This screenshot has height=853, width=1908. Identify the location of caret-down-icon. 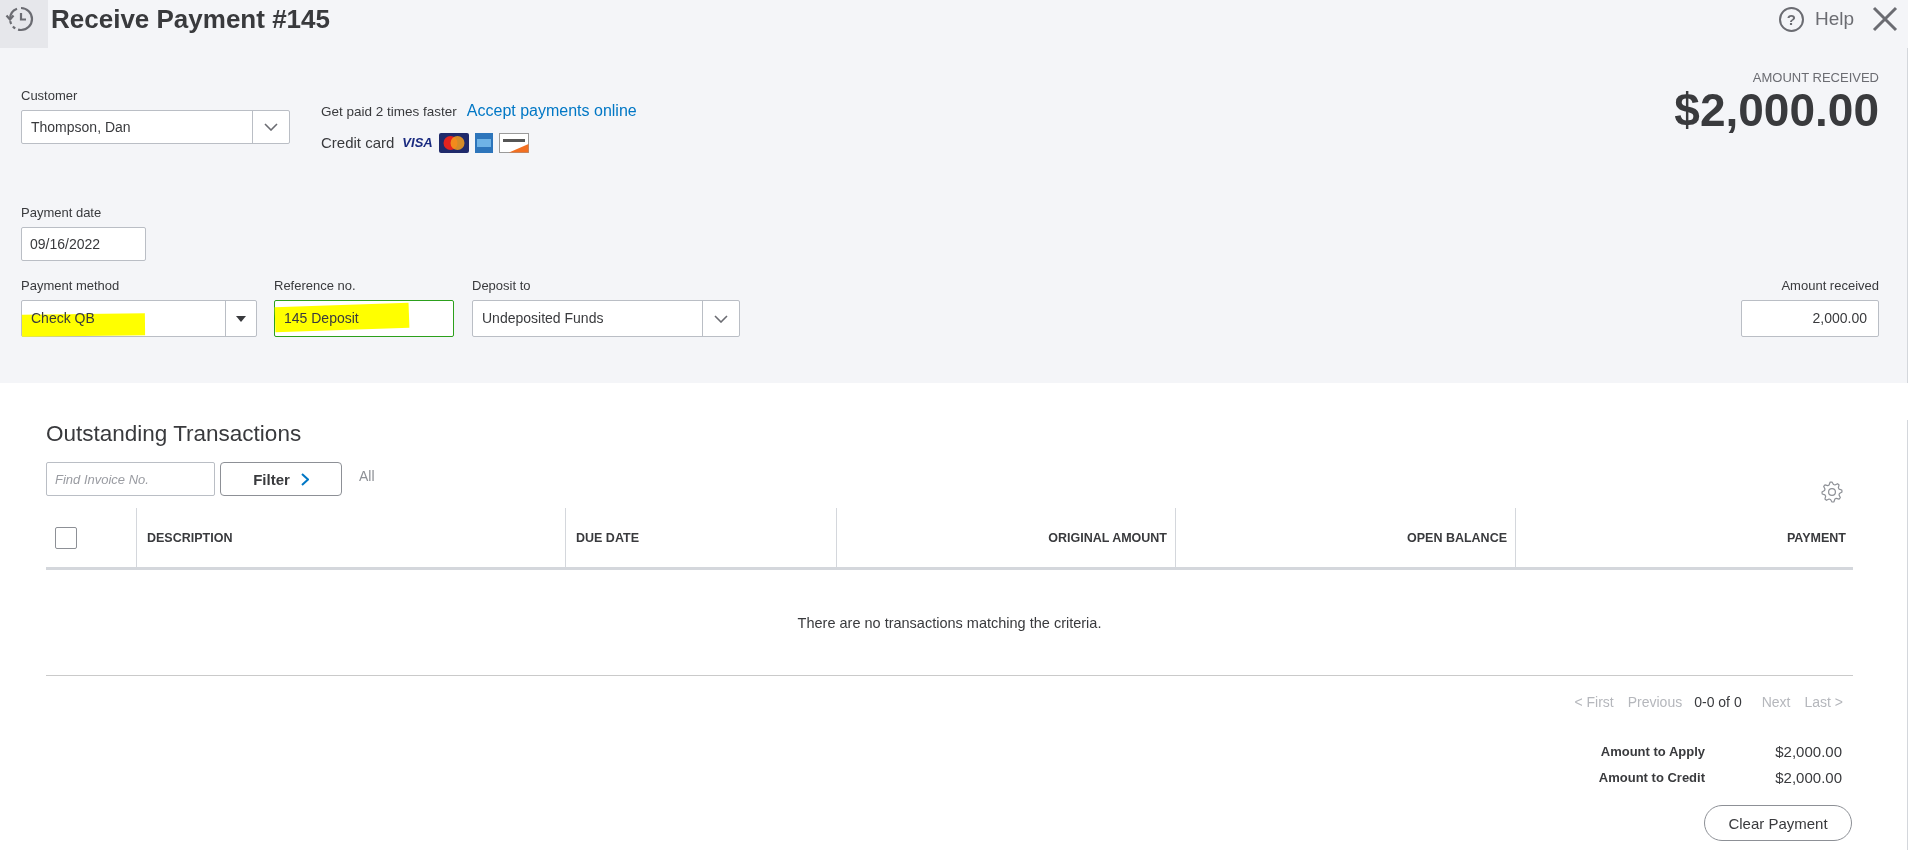
(241, 318).